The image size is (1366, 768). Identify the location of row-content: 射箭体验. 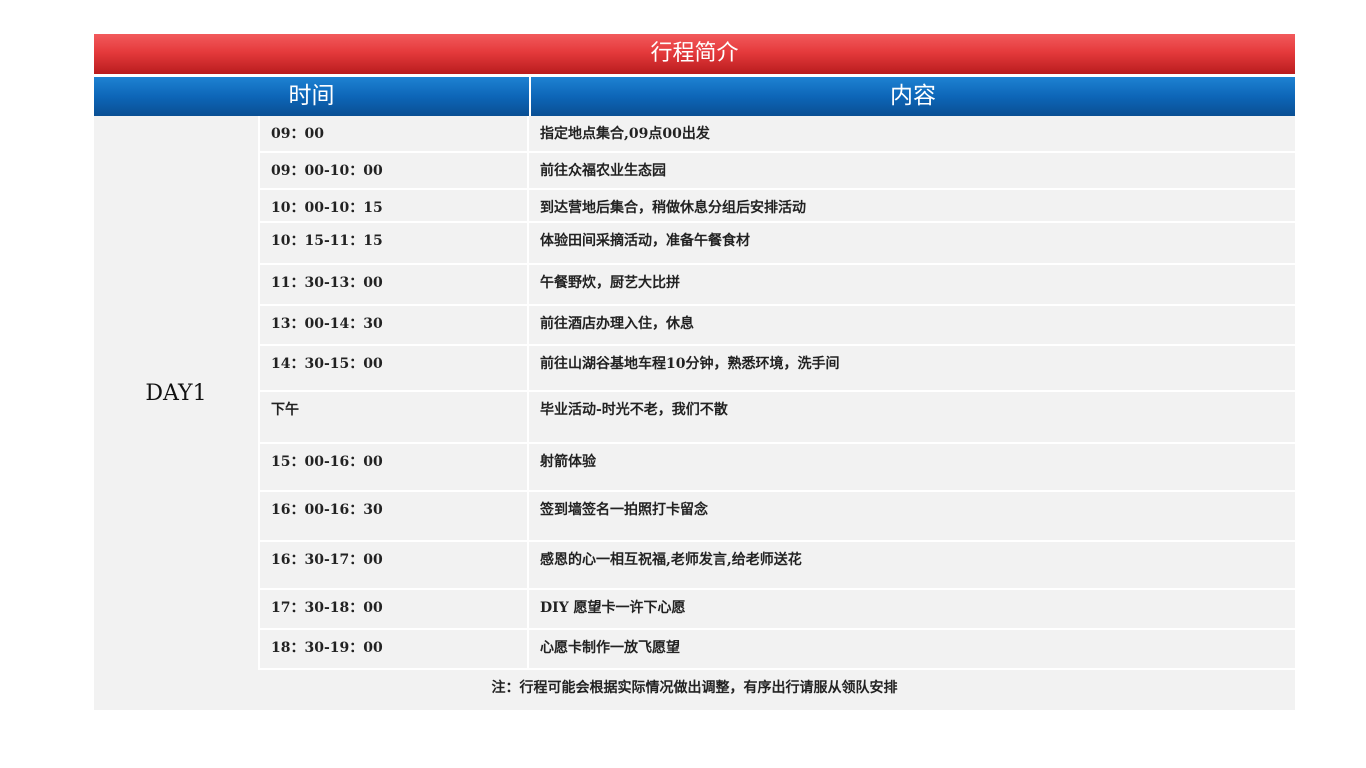
(568, 462).